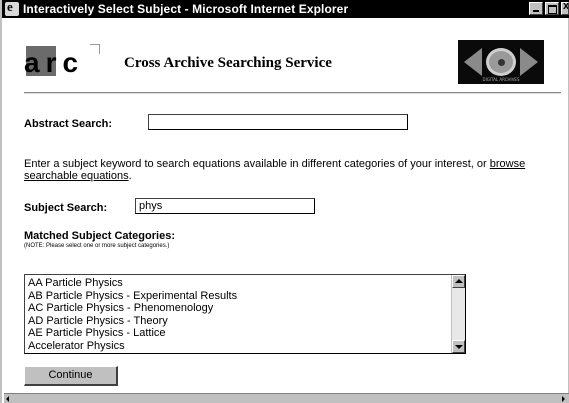 This screenshot has height=403, width=569. Describe the element at coordinates (563, 399) in the screenshot. I see `scroll-right-icon` at that location.